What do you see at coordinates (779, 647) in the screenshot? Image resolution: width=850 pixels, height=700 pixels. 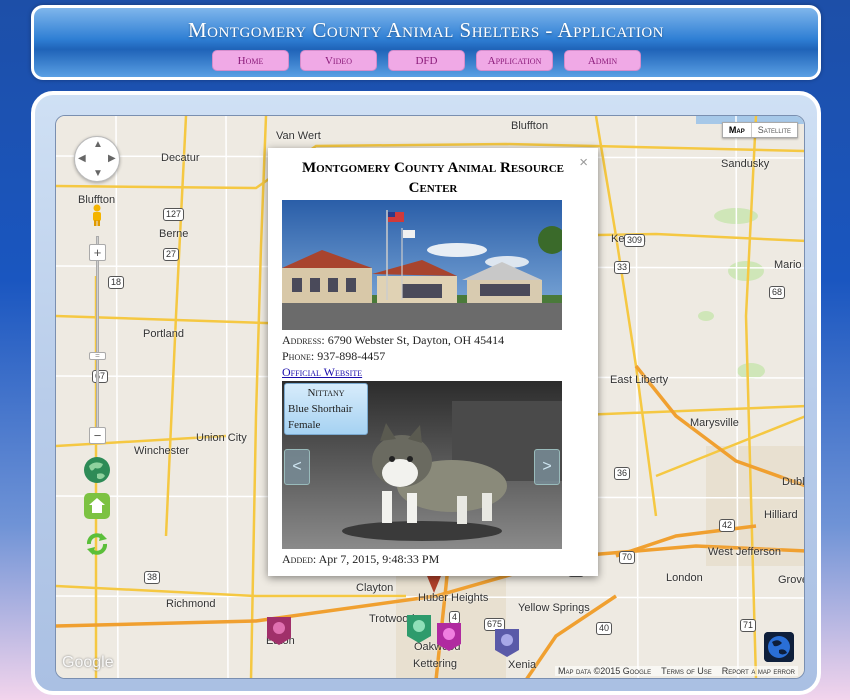 I see `earth-view-icon` at bounding box center [779, 647].